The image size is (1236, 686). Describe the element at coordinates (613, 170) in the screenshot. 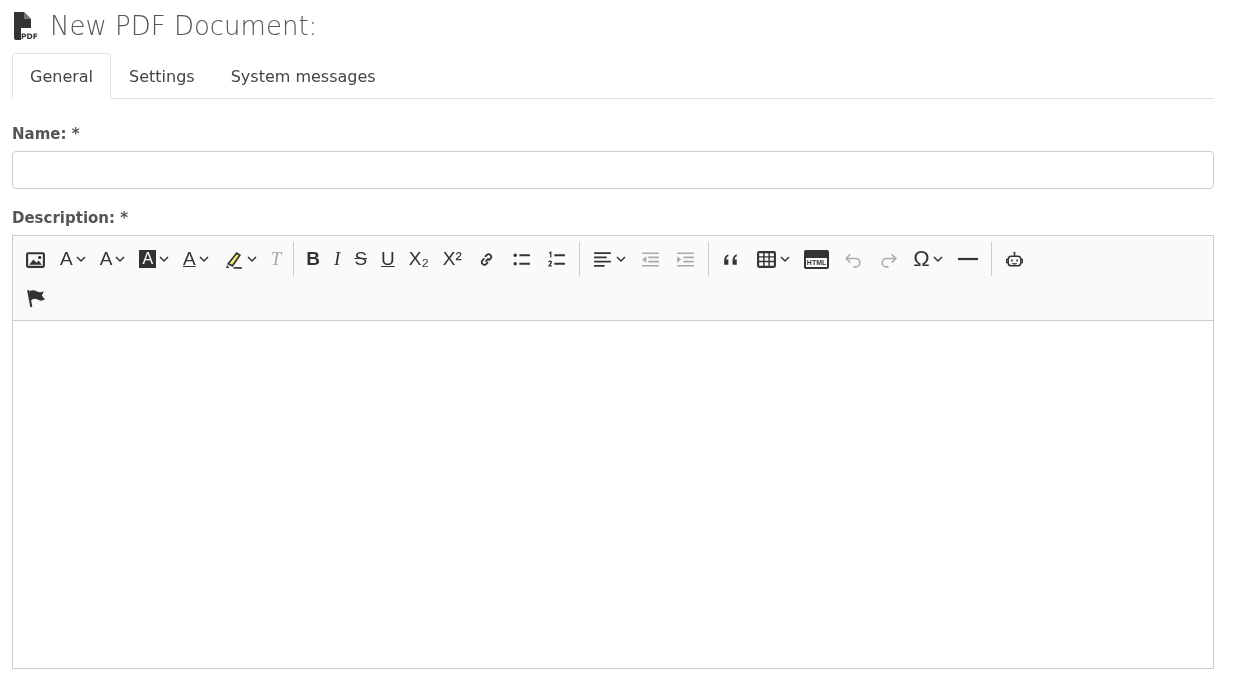

I see `input-field` at that location.